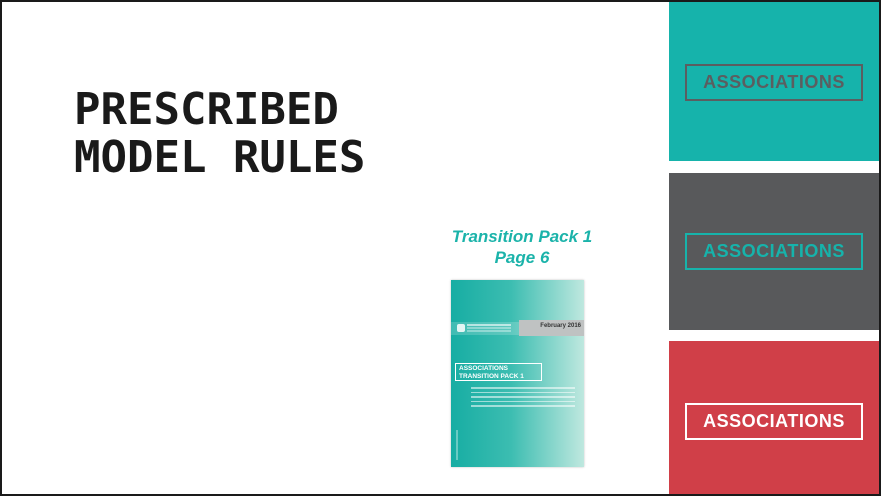 The height and width of the screenshot is (496, 881). I want to click on slide-title-line-2: MODEL RULES, so click(220, 157).